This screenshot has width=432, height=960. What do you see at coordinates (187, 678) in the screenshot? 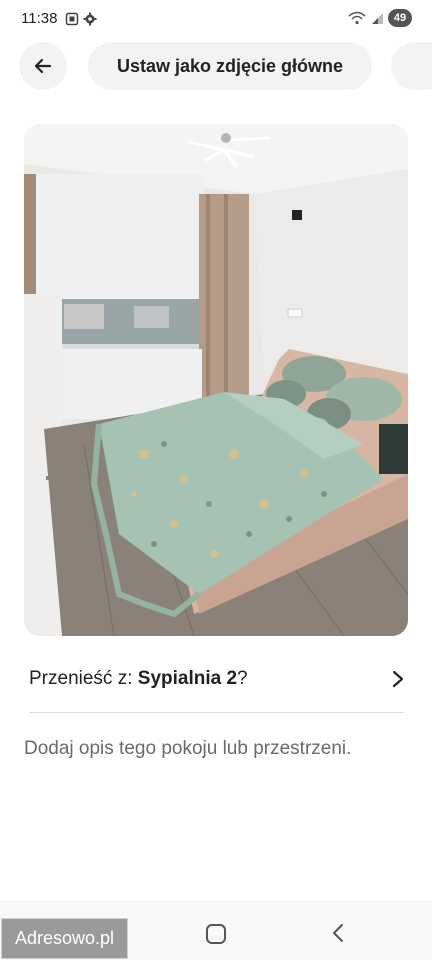
I see `move-room-name: Sypialnia 2` at bounding box center [187, 678].